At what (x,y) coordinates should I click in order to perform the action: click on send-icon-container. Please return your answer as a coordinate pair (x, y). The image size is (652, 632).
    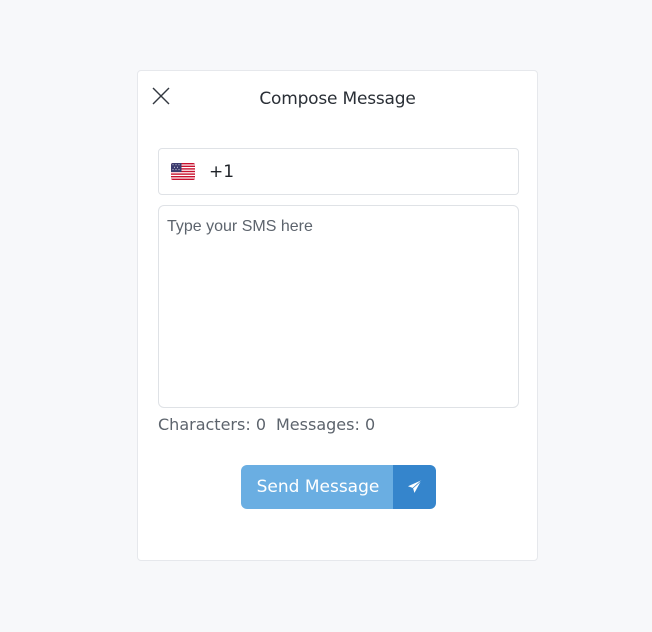
    Looking at the image, I should click on (414, 487).